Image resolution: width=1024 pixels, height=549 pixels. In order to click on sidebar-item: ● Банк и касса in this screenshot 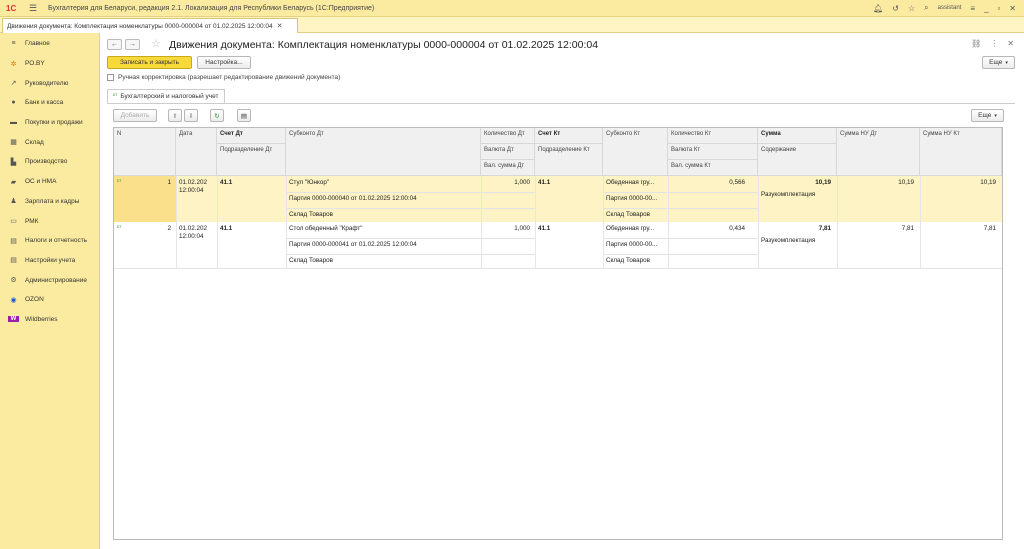, I will do `click(49, 103)`.